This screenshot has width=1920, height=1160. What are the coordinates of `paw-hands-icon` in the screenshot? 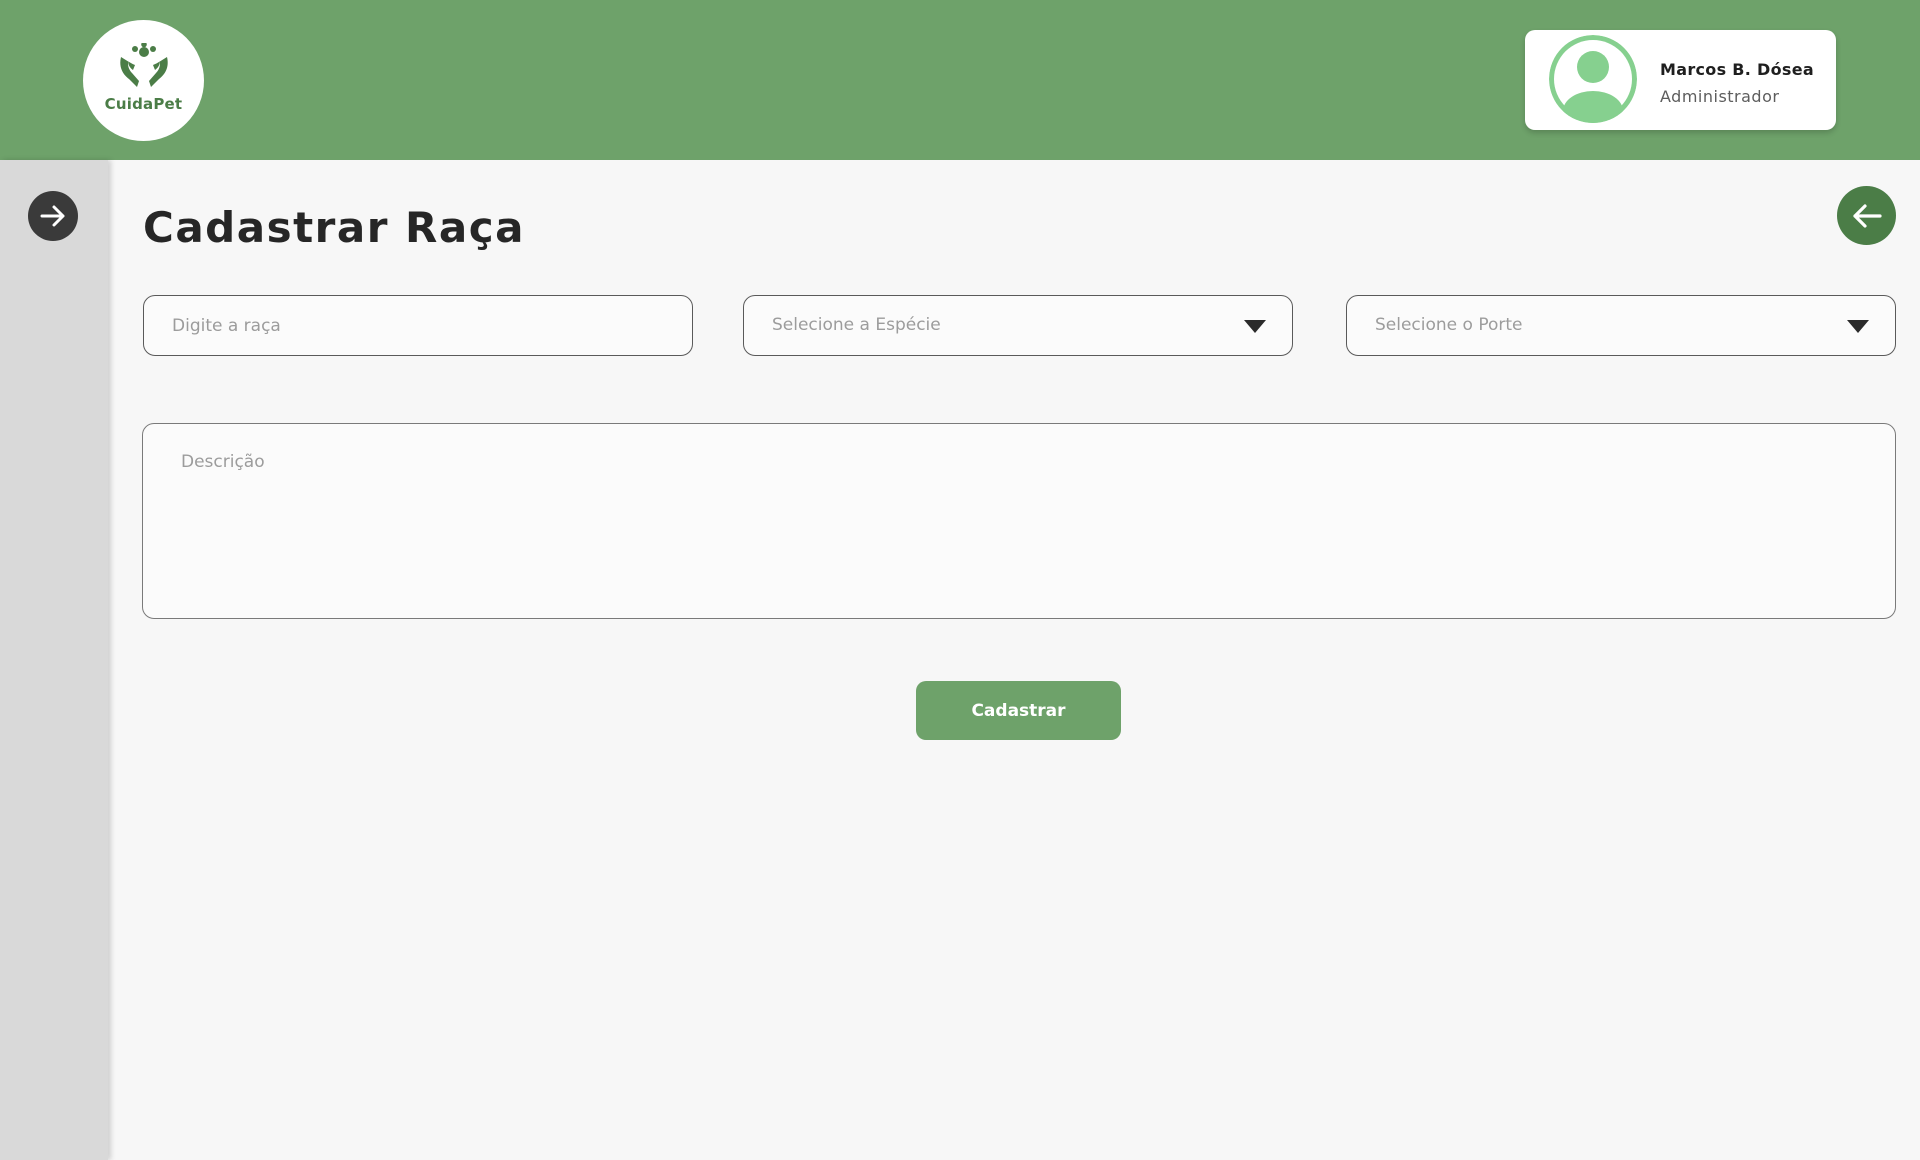 It's located at (143, 64).